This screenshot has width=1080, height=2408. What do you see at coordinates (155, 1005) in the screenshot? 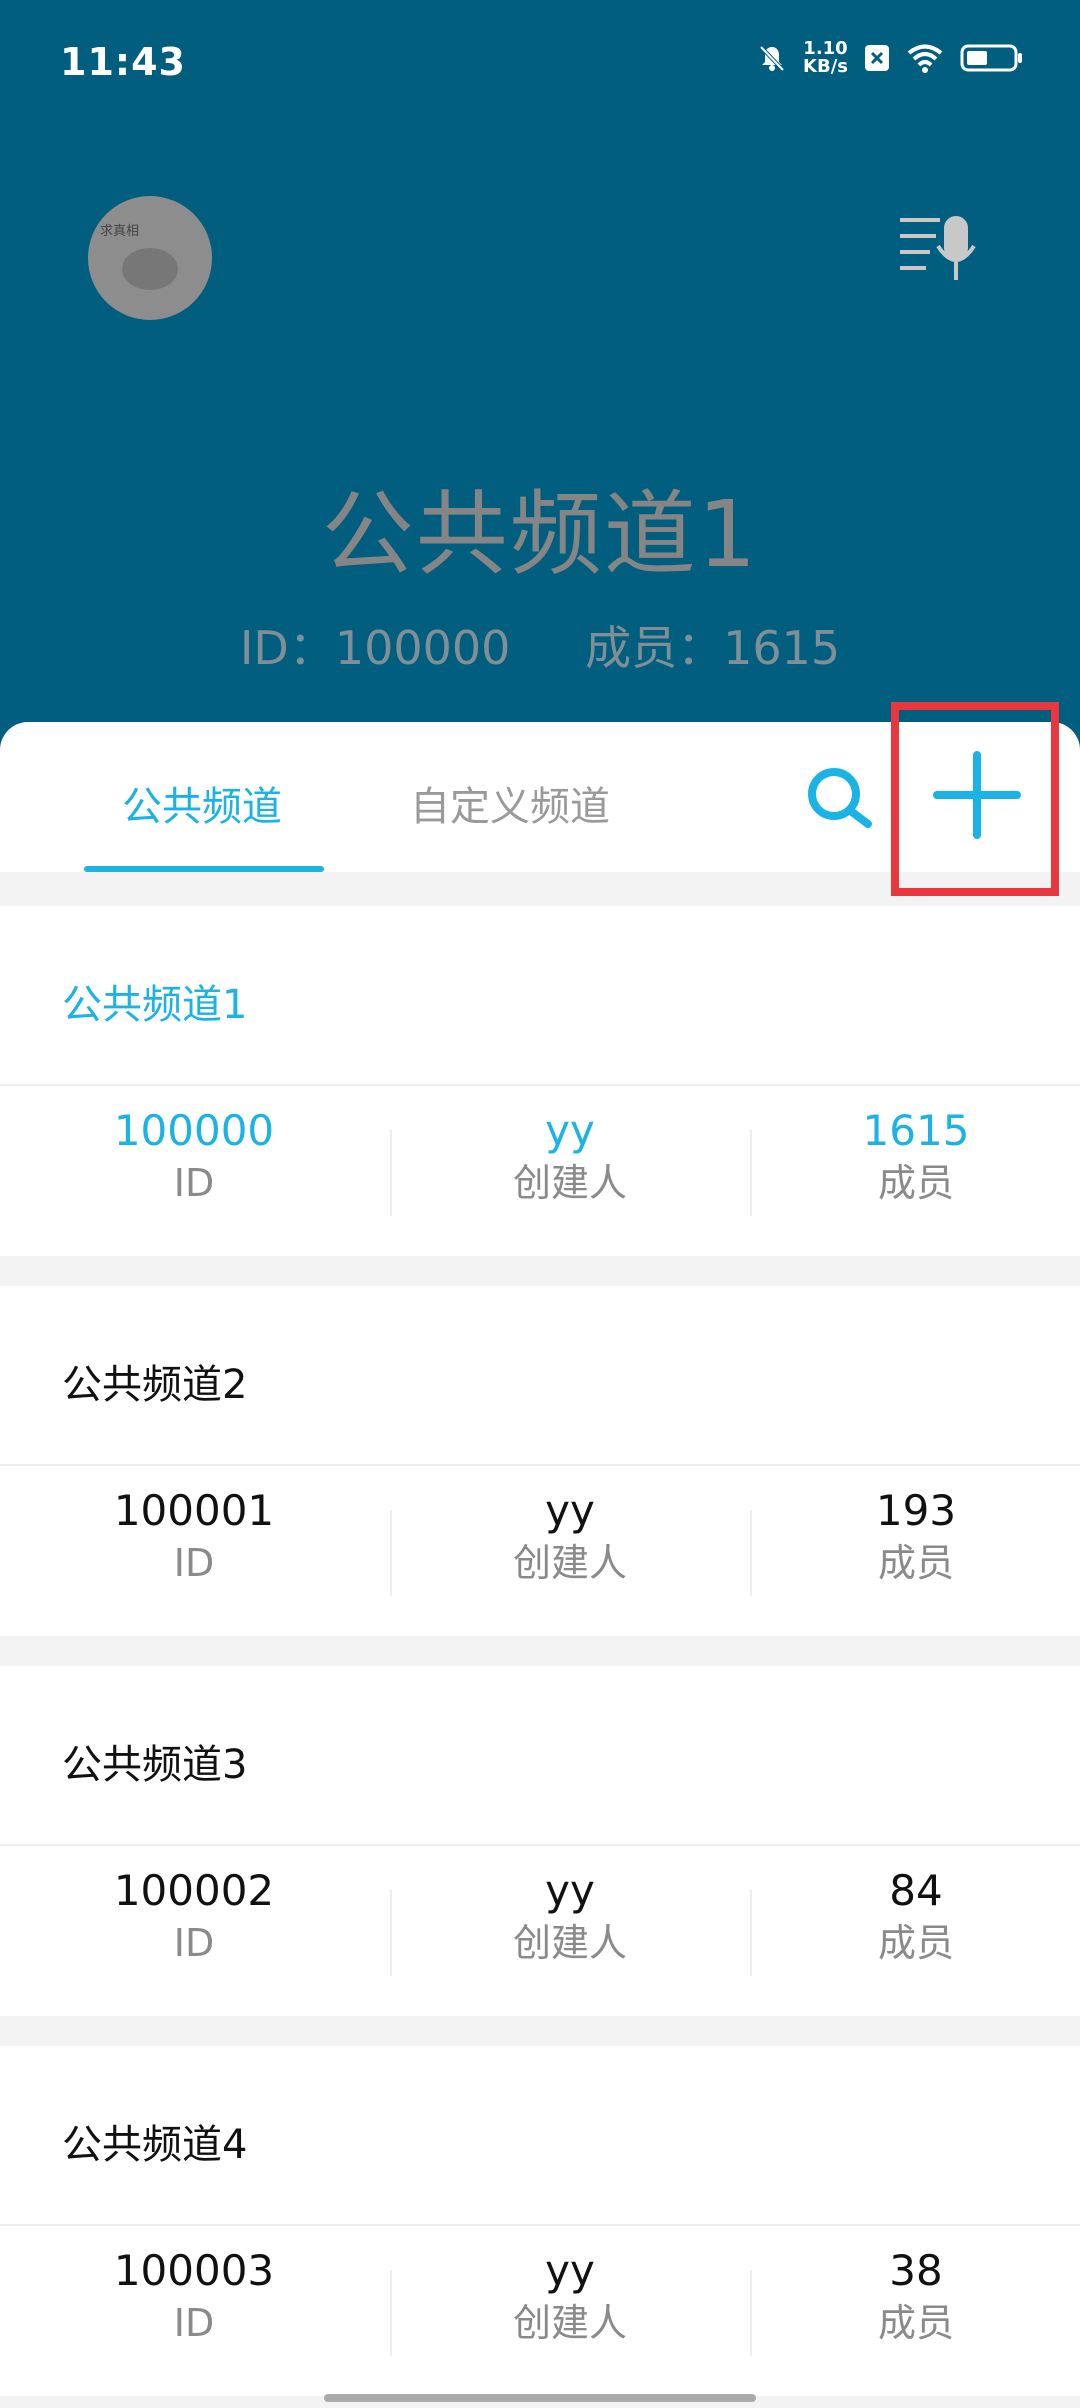
I see `channel-name: 公共频道1` at bounding box center [155, 1005].